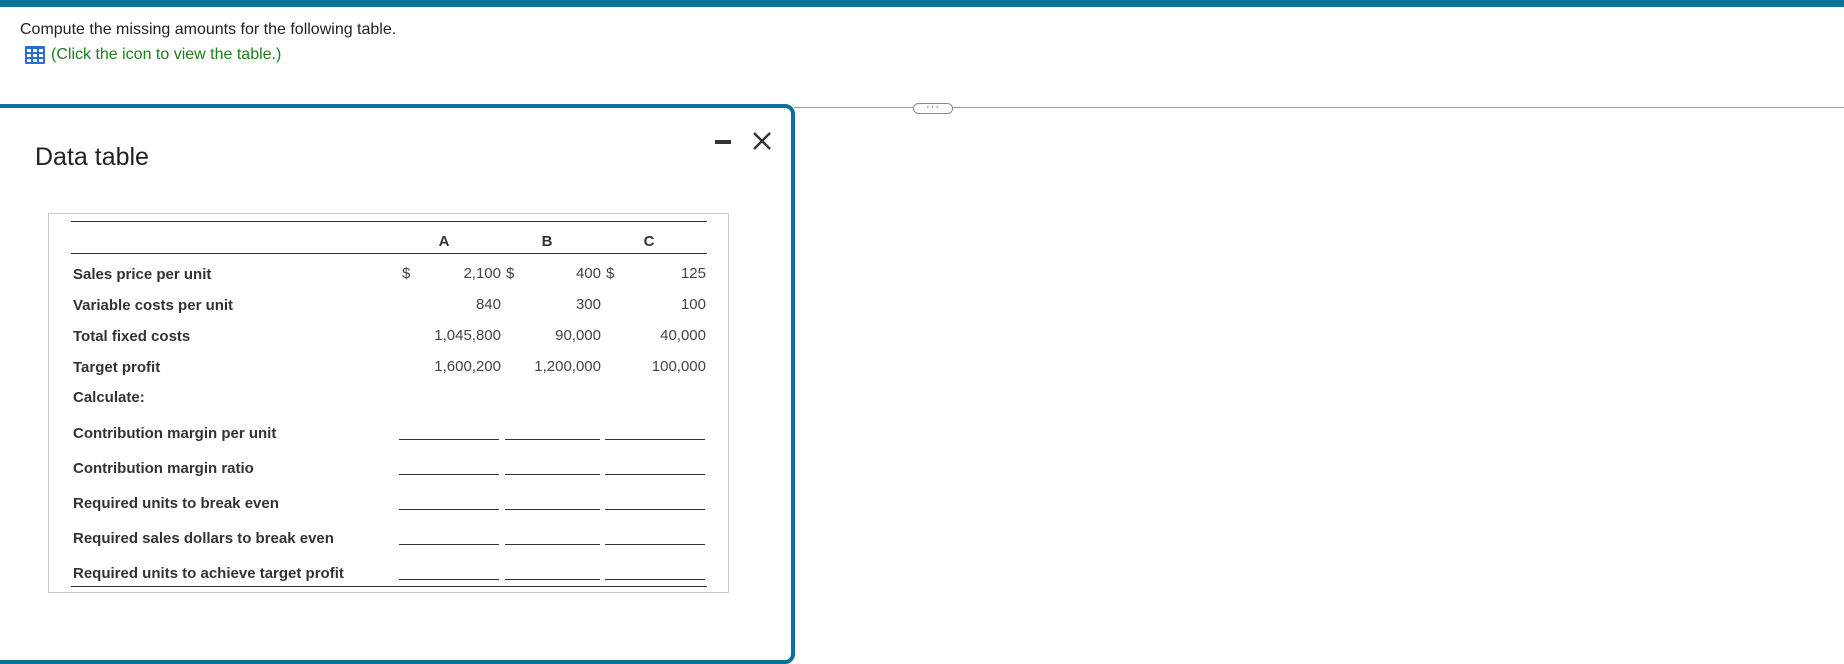  I want to click on cell-c-variable-costs: 100, so click(693, 304).